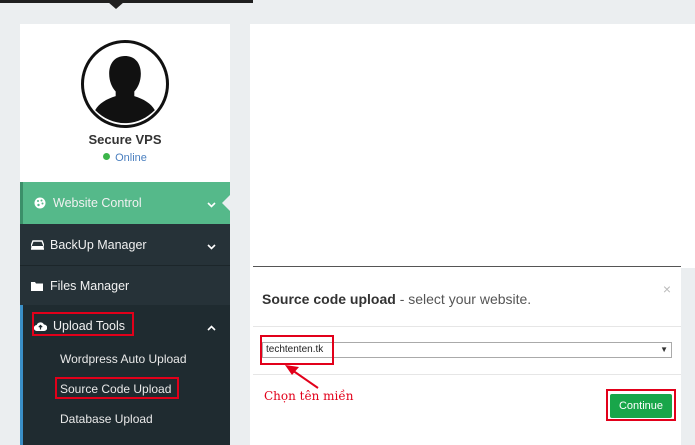 This screenshot has height=445, width=695. Describe the element at coordinates (40, 203) in the screenshot. I see `palette-icon` at that location.